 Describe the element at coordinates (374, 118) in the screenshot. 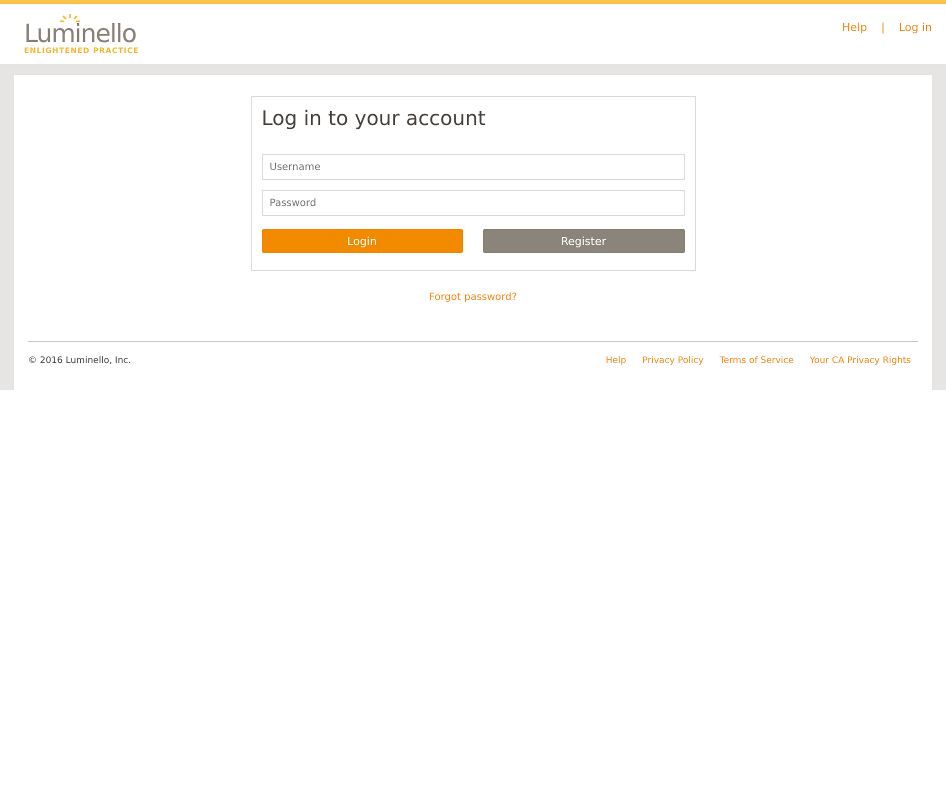

I see `card-title: Log in to your account` at that location.